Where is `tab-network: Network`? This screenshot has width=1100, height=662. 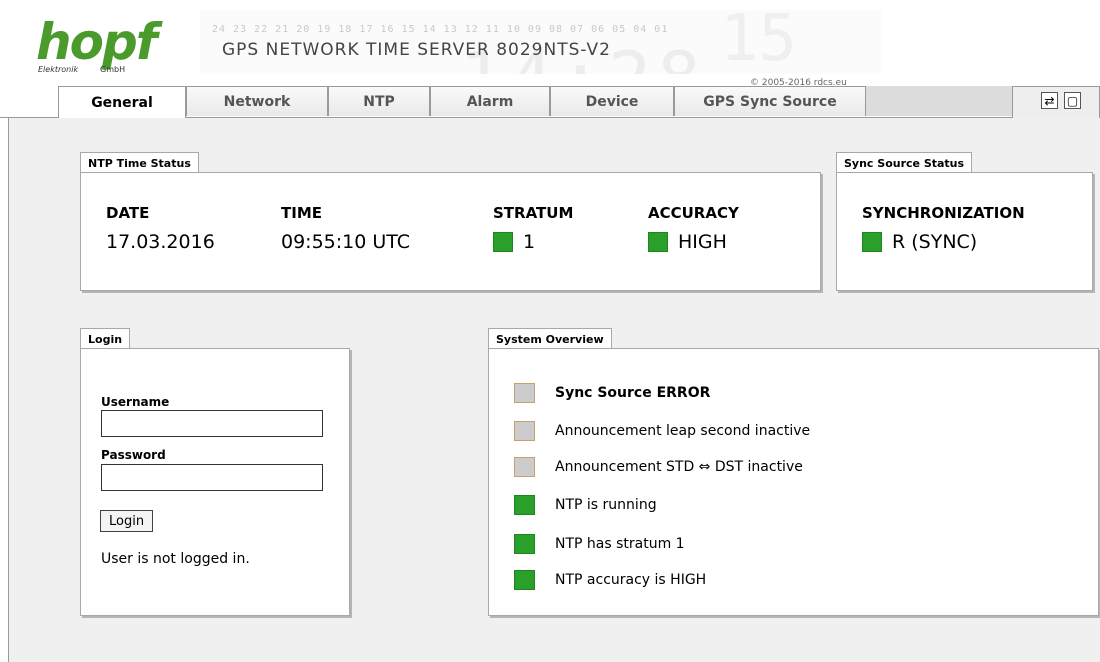 tab-network: Network is located at coordinates (257, 101).